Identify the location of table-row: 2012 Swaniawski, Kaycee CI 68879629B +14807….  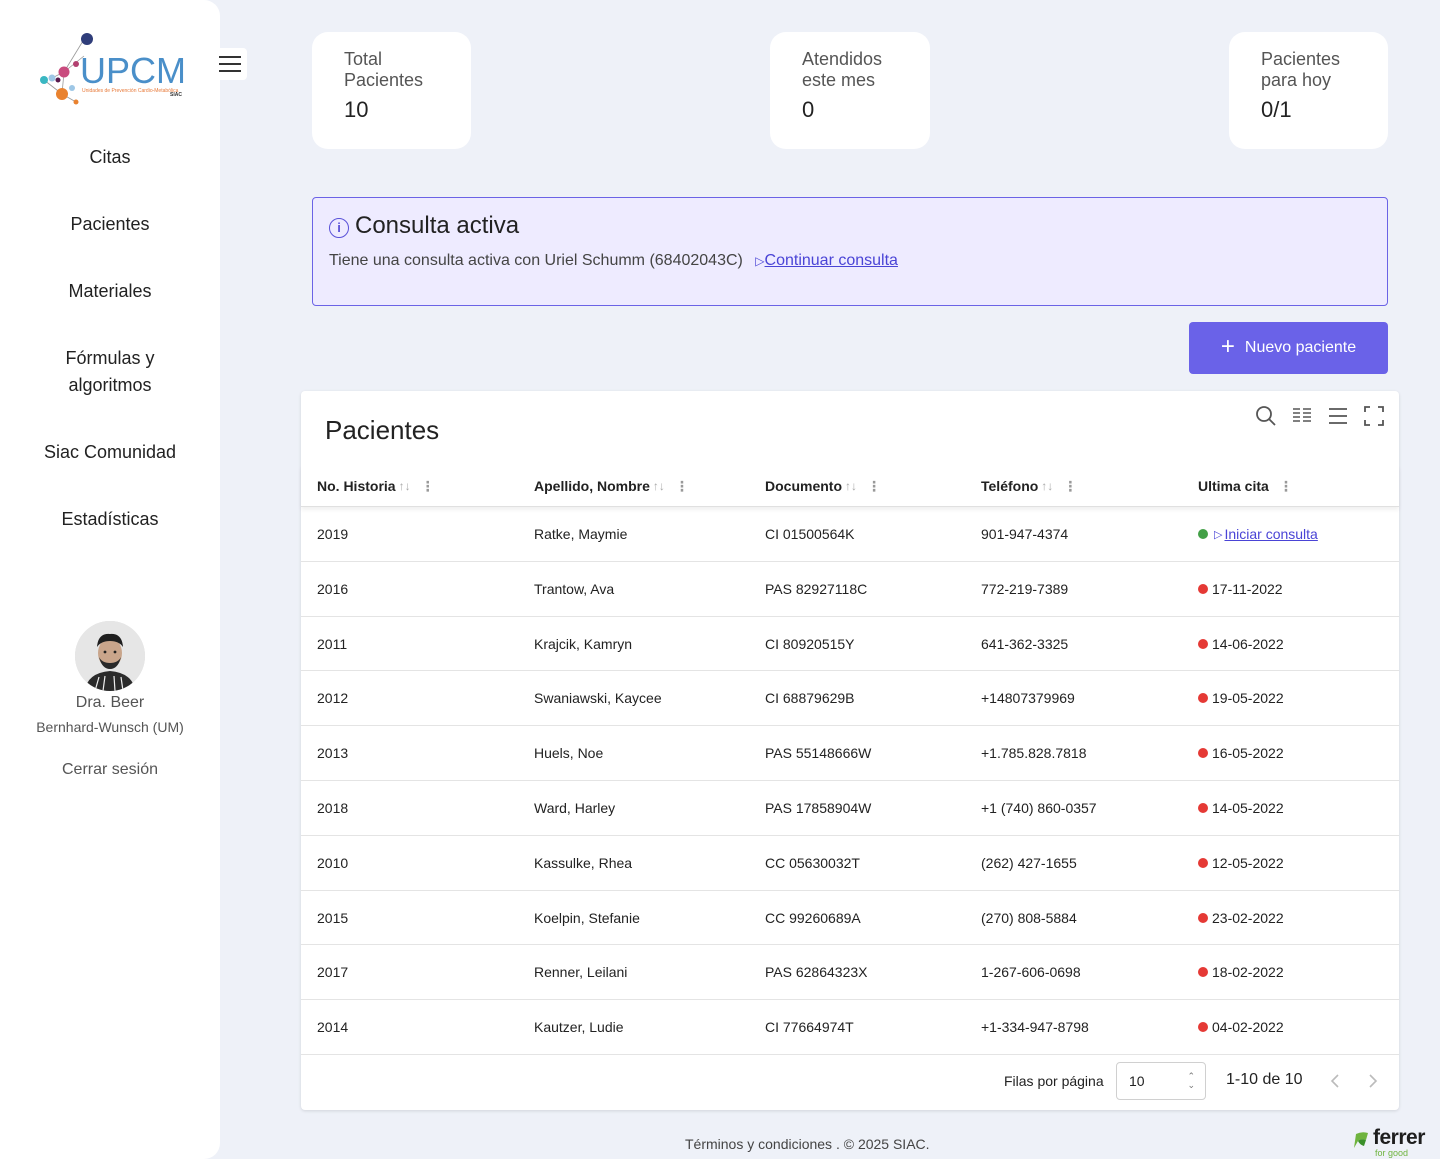
(850, 699).